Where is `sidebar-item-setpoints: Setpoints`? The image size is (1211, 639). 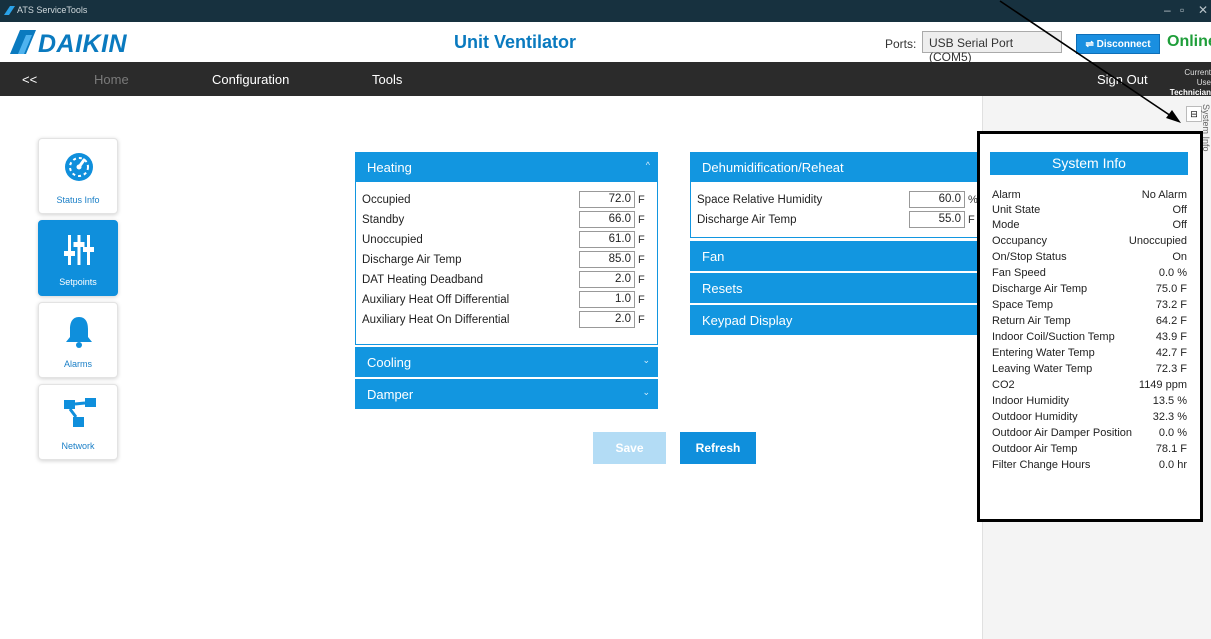 sidebar-item-setpoints: Setpoints is located at coordinates (78, 258).